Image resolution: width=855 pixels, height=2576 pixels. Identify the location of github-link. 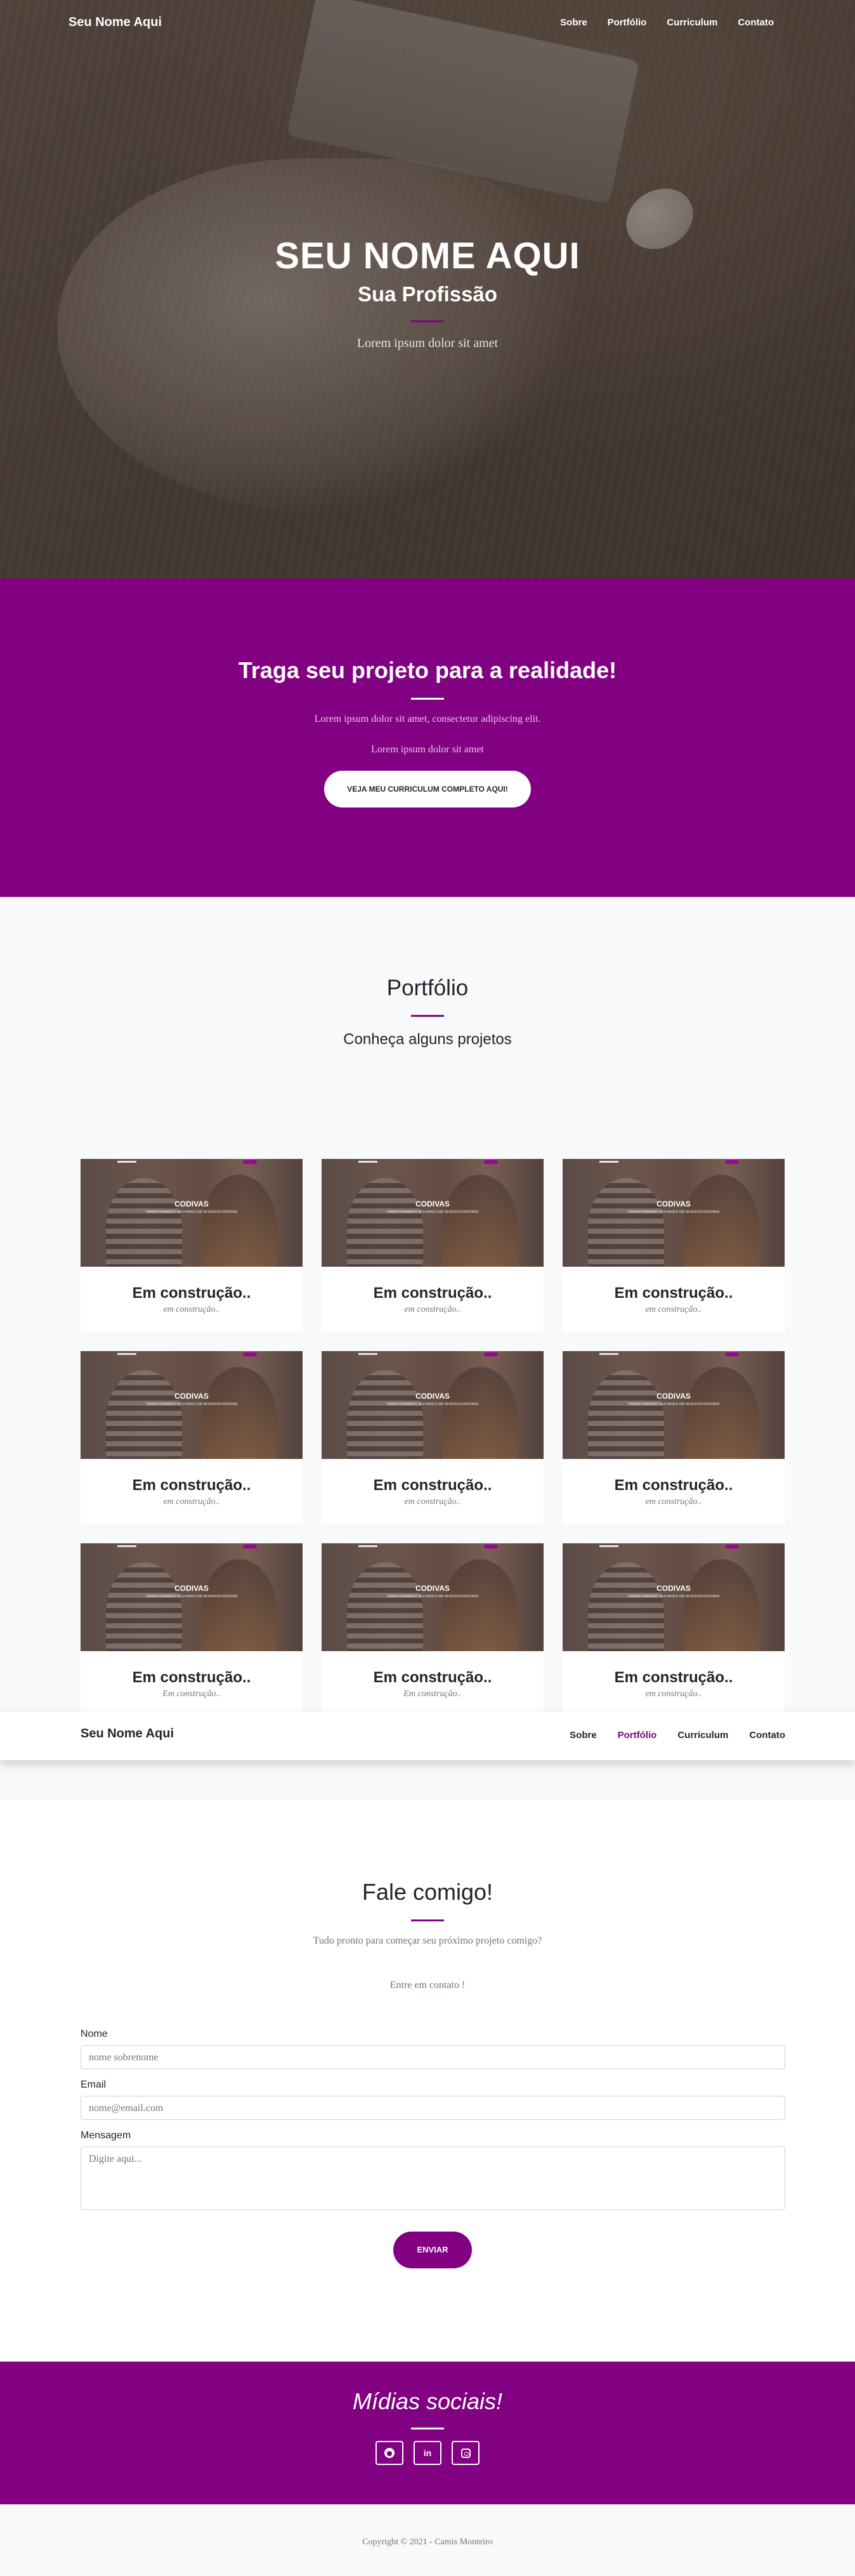
(389, 2453).